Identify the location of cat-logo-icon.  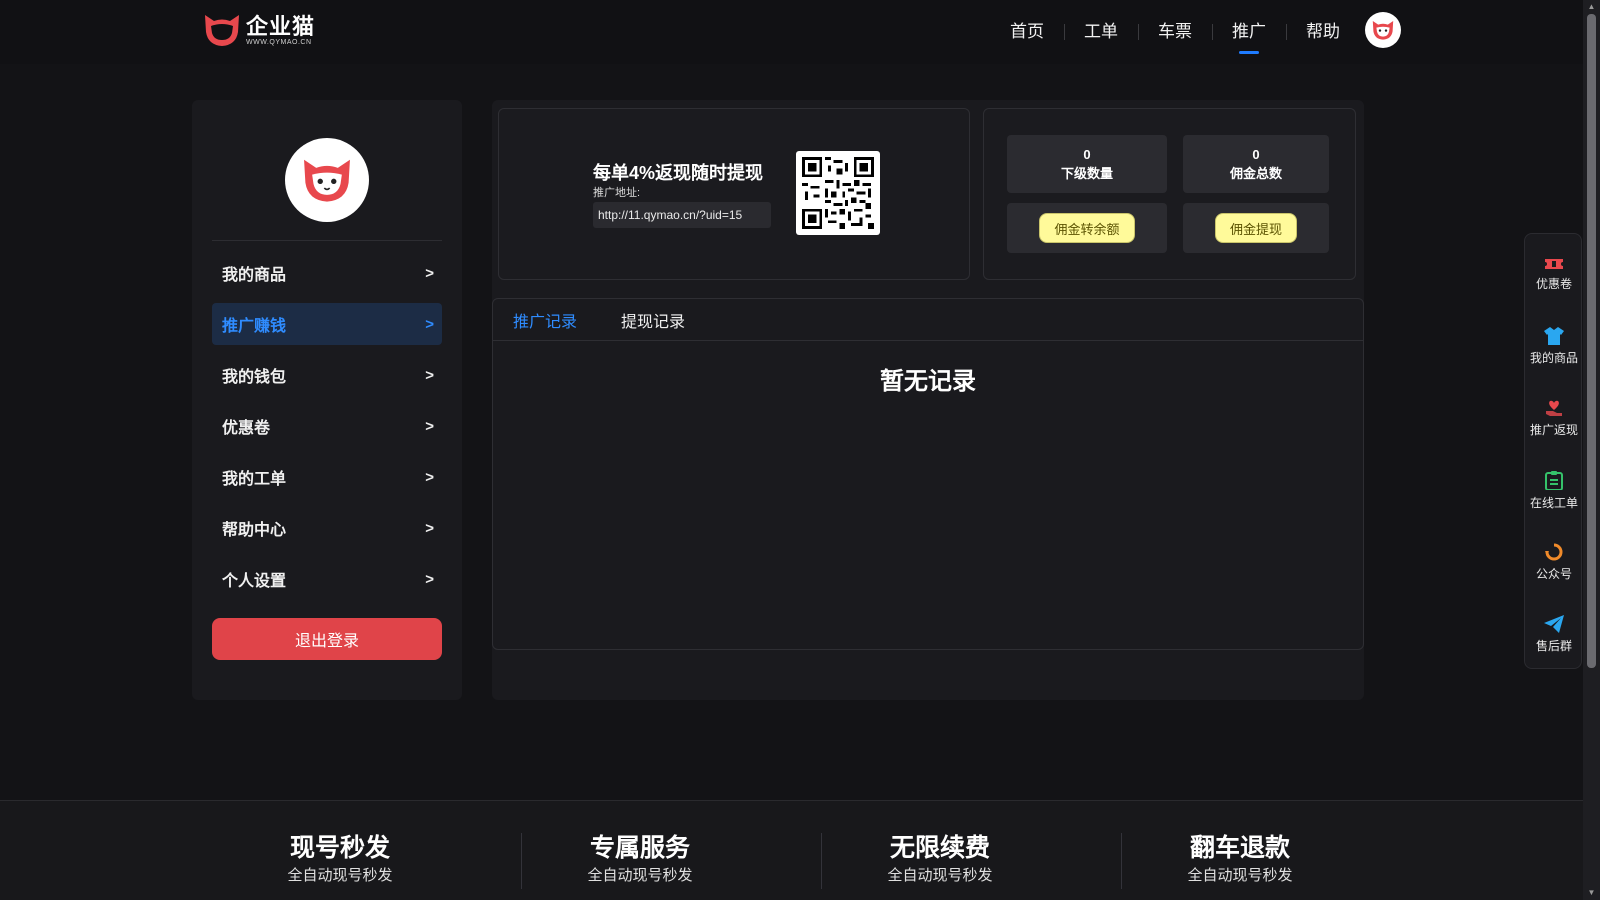
(222, 30).